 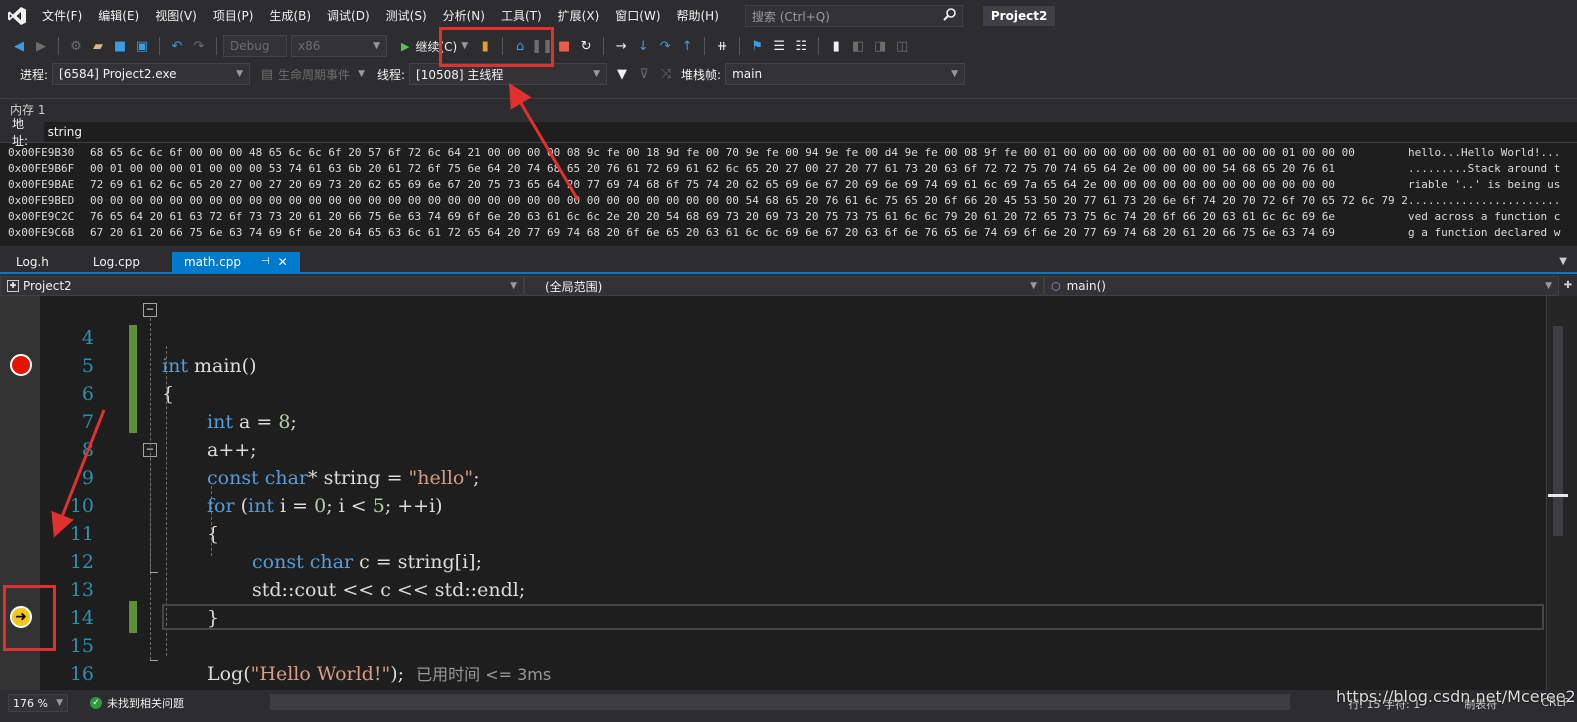 I want to click on code-line-current: 15 Log("Hello World!"); 已用时间 <= 3ms, so click(x=792, y=644).